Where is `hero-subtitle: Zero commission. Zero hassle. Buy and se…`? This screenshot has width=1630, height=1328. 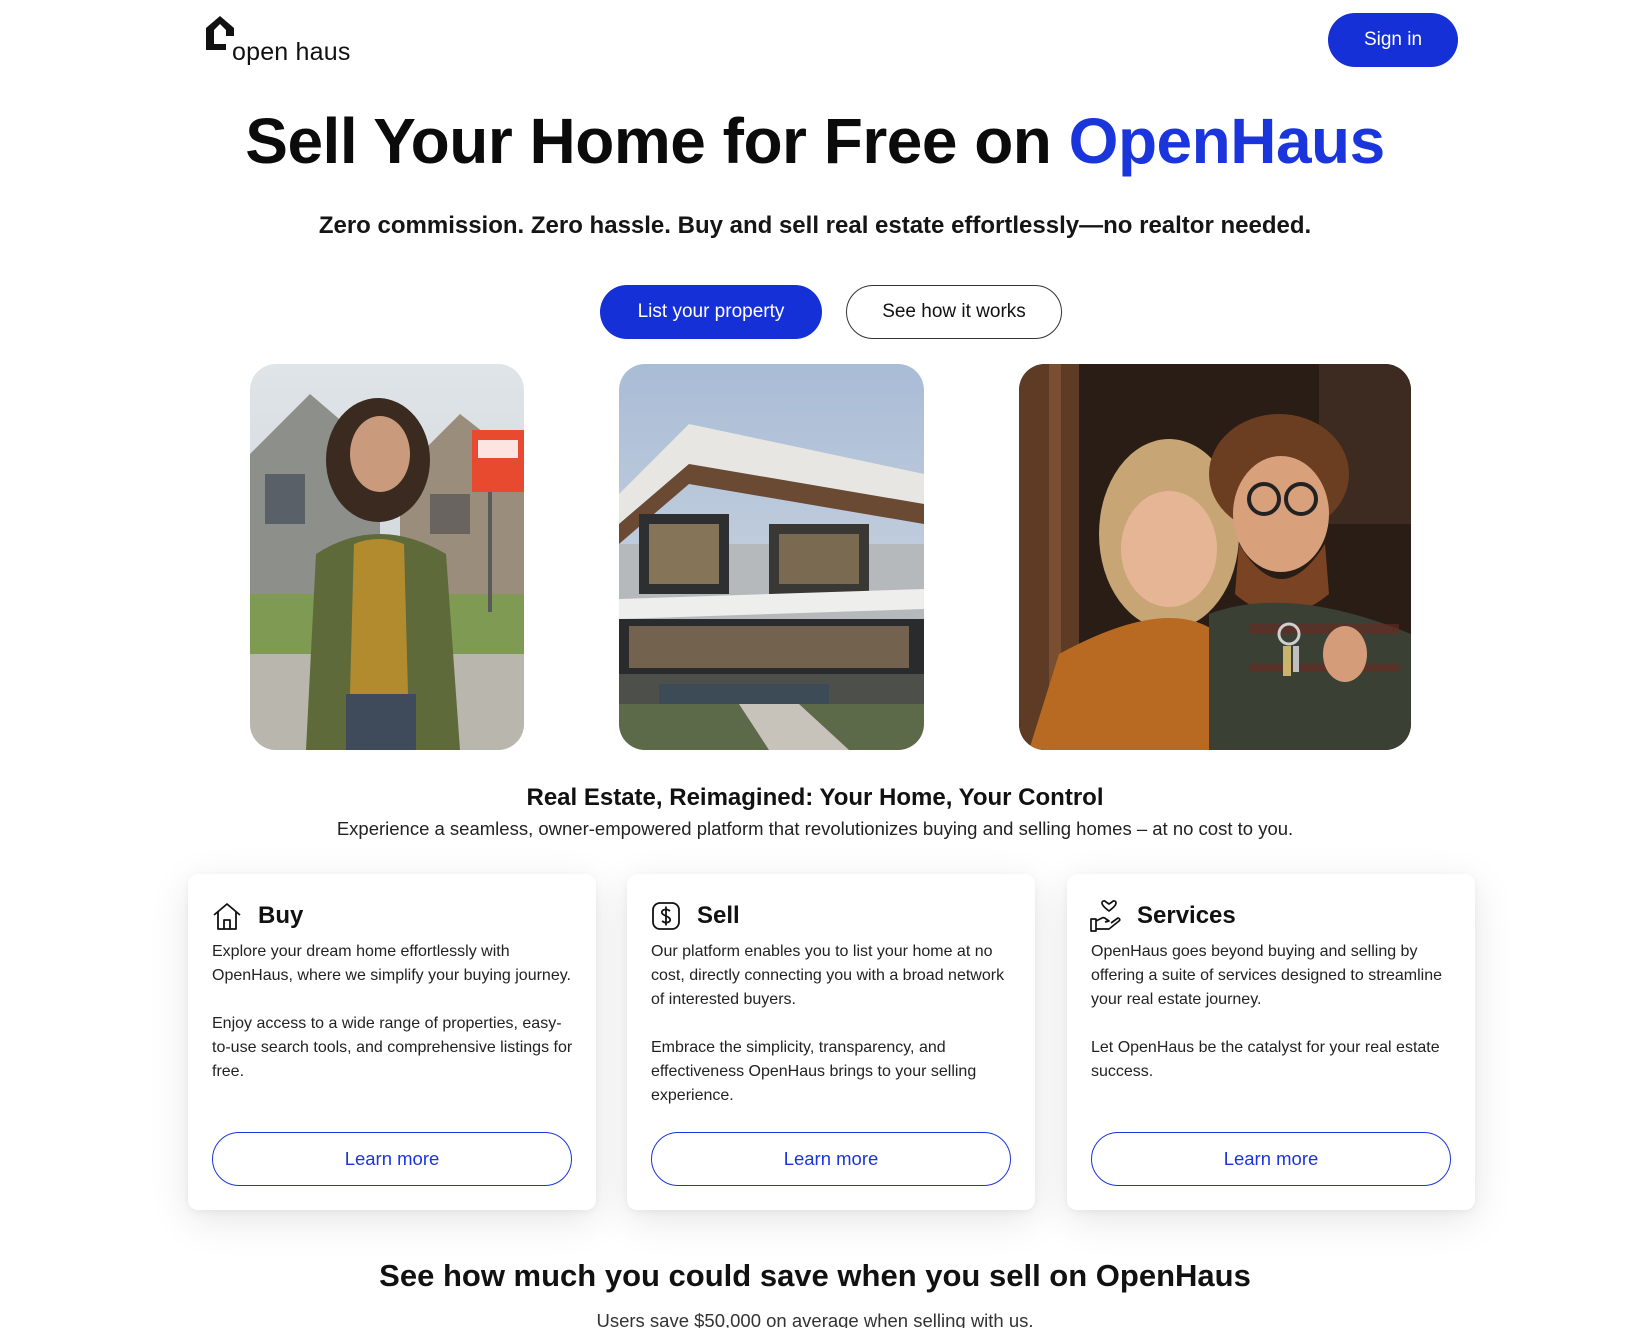
hero-subtitle: Zero commission. Zero hassle. Buy and se… is located at coordinates (815, 225).